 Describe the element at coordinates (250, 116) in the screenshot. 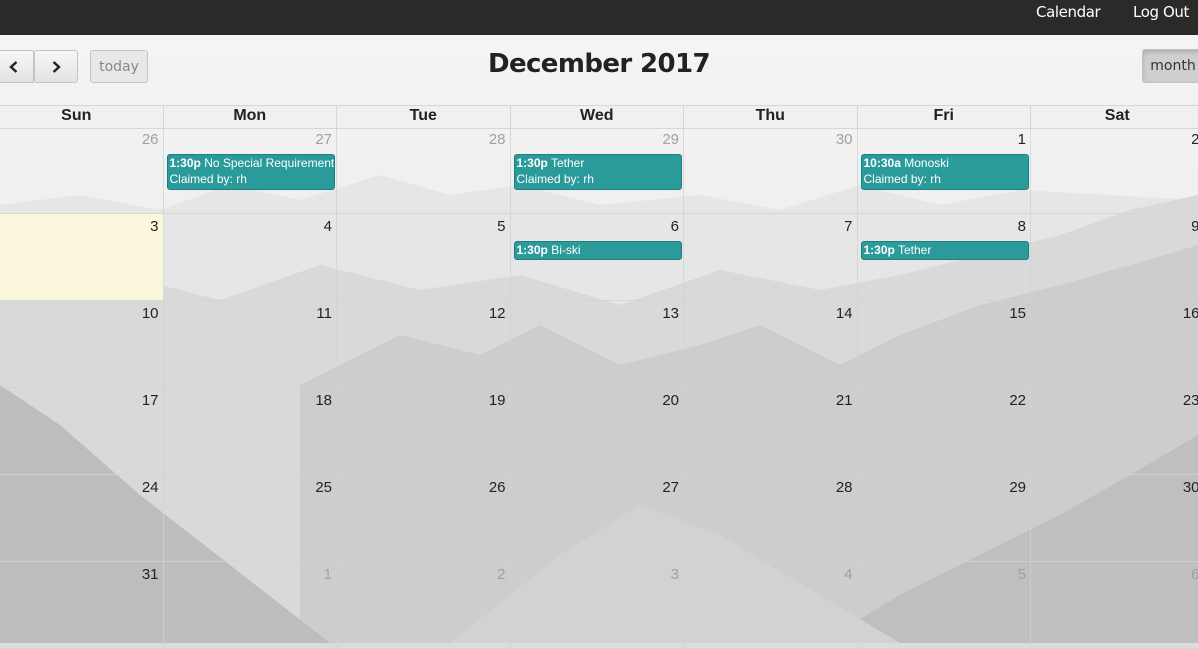

I see `weekday-header-mon: Mon` at that location.